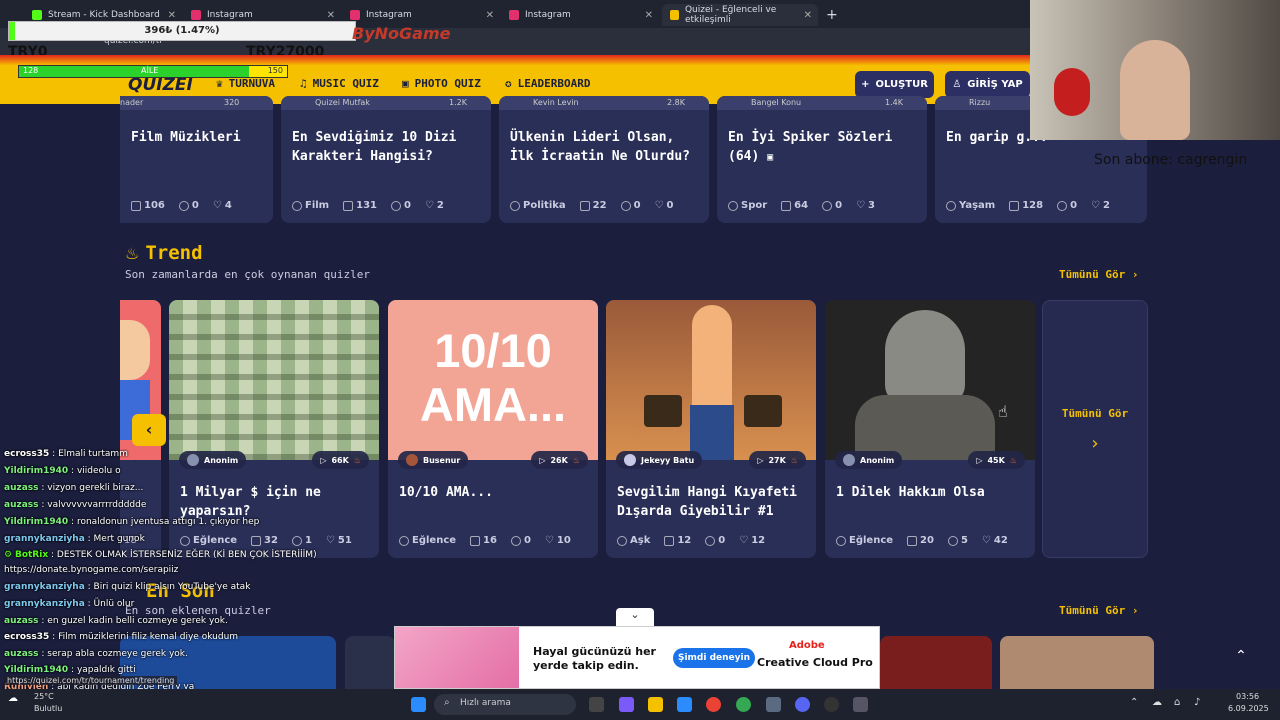 The height and width of the screenshot is (720, 1280). Describe the element at coordinates (508, 83) in the screenshot. I see `medal-icon: ✪` at that location.